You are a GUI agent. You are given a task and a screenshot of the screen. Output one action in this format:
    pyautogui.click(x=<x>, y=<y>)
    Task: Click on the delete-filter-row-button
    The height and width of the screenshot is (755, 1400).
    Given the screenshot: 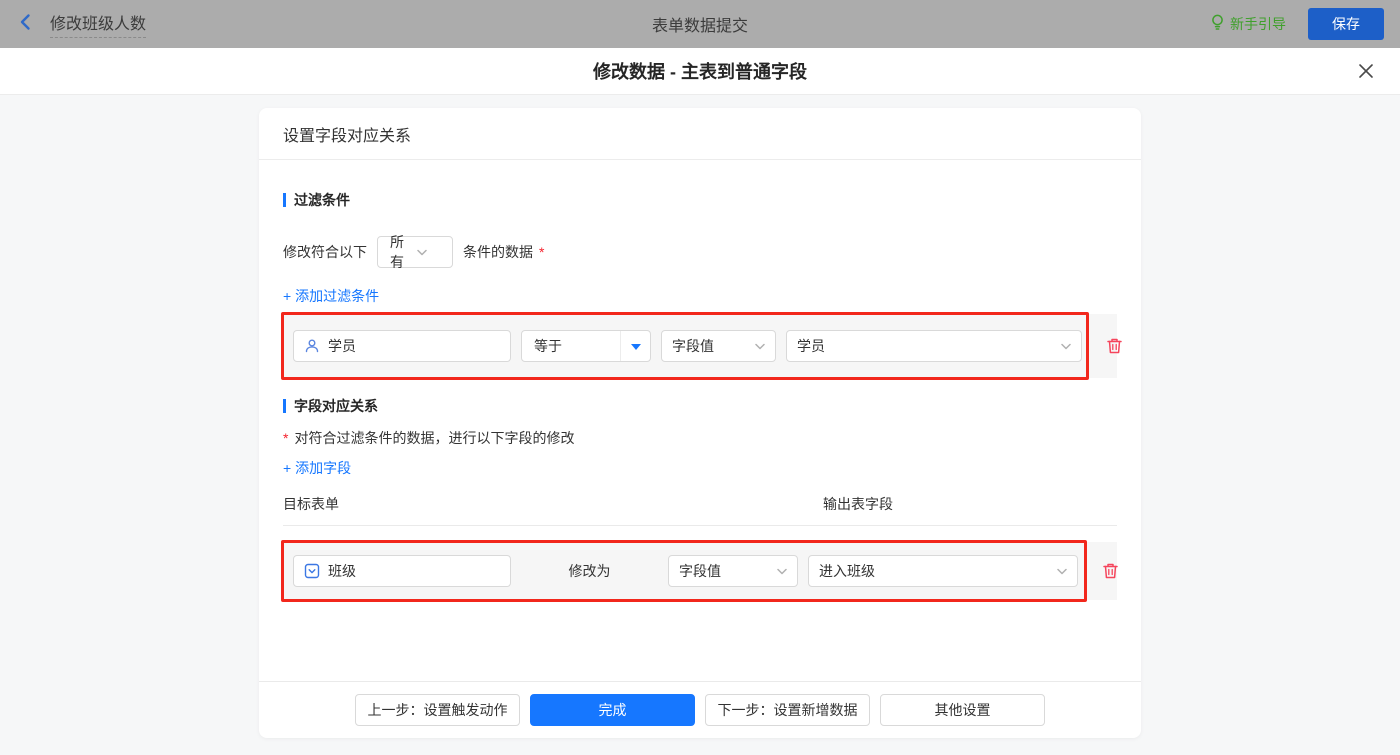 What is the action you would take?
    pyautogui.click(x=1114, y=346)
    